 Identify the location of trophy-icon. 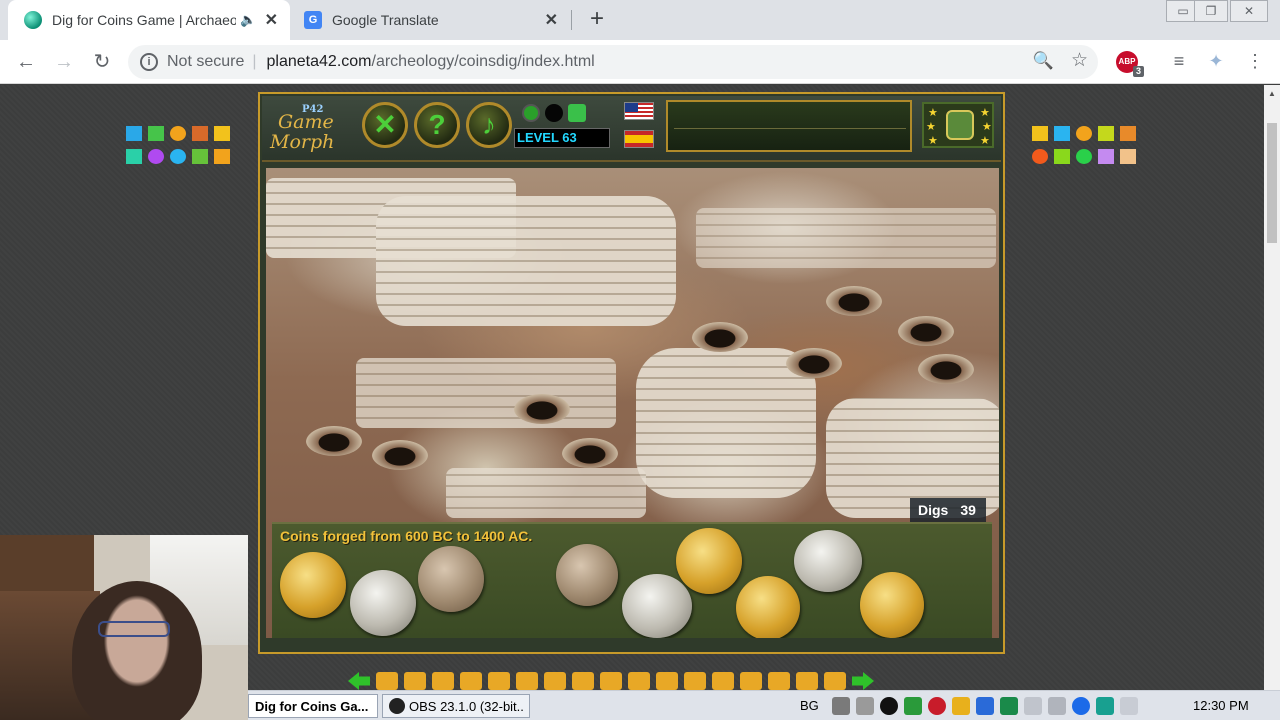
(723, 681).